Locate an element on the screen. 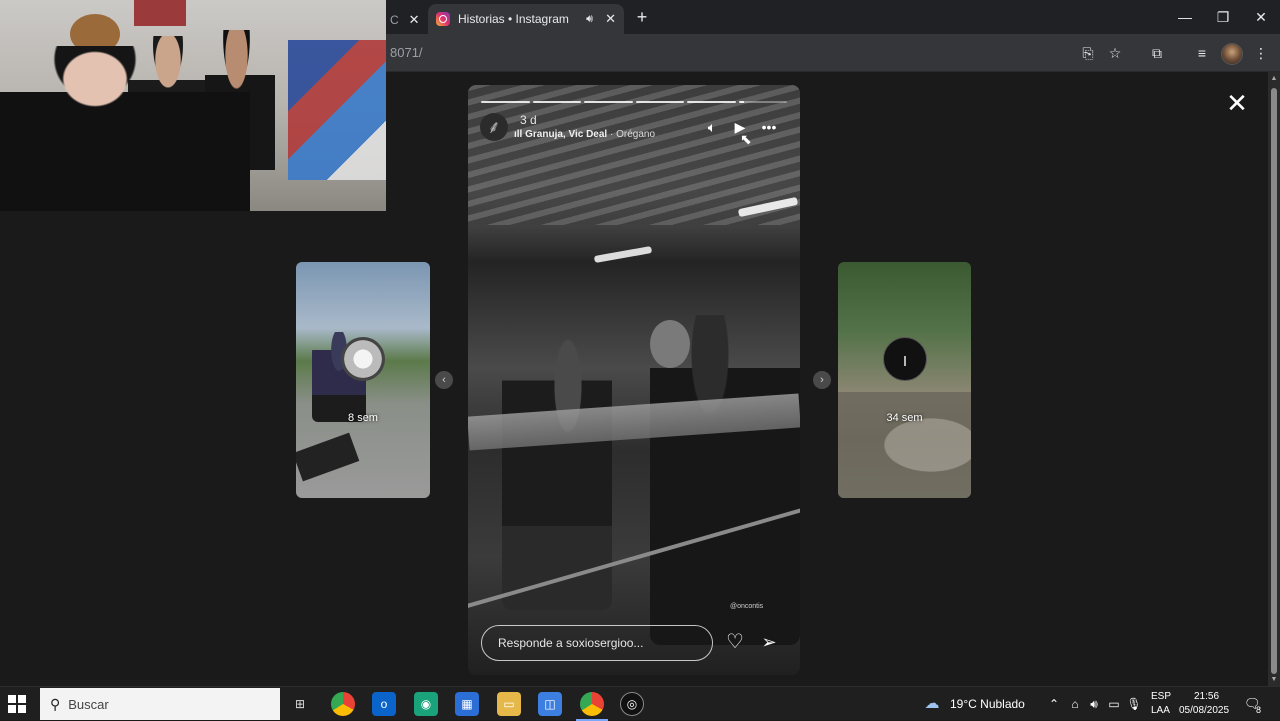 This screenshot has height=721, width=1280. progress-segment-current is located at coordinates (762, 102).